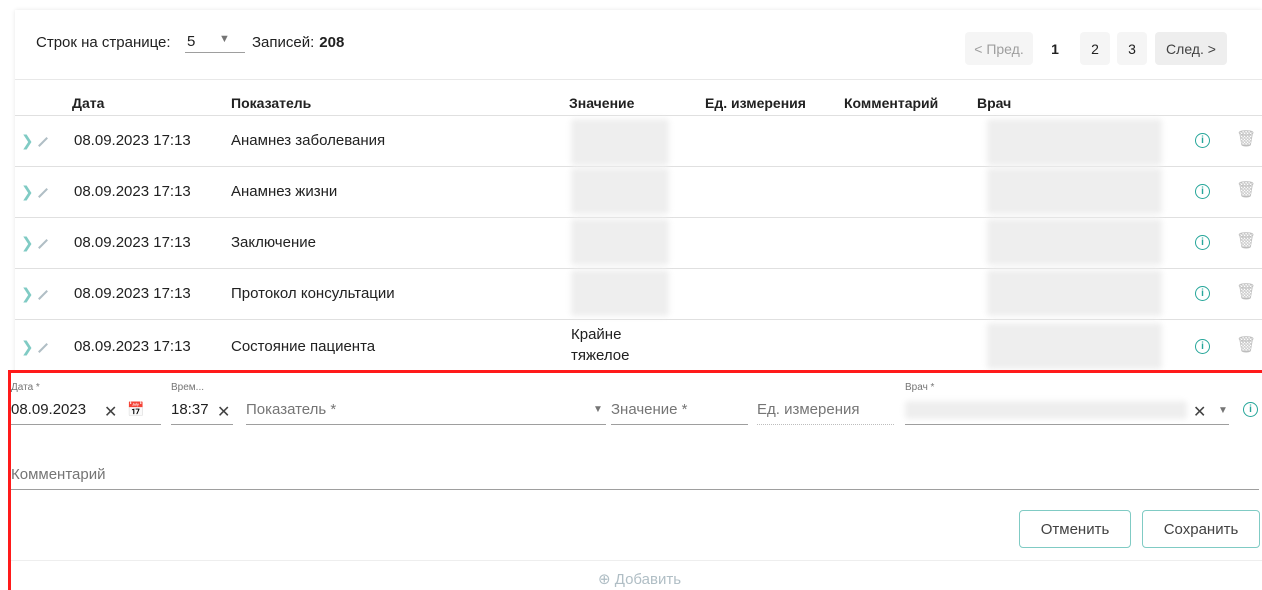 The width and height of the screenshot is (1262, 590). What do you see at coordinates (635, 489) in the screenshot?
I see `comment-underline` at bounding box center [635, 489].